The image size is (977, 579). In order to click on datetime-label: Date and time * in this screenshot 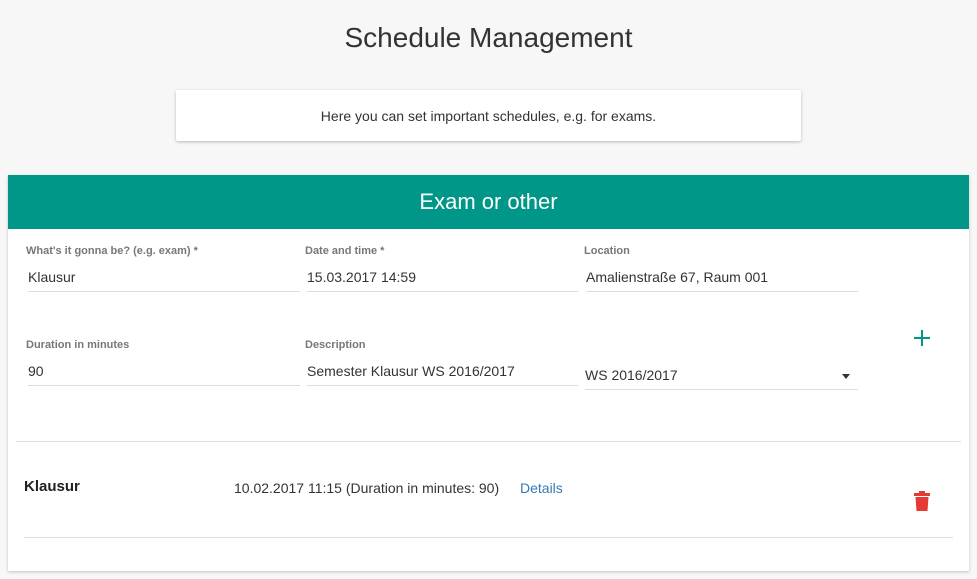, I will do `click(345, 251)`.